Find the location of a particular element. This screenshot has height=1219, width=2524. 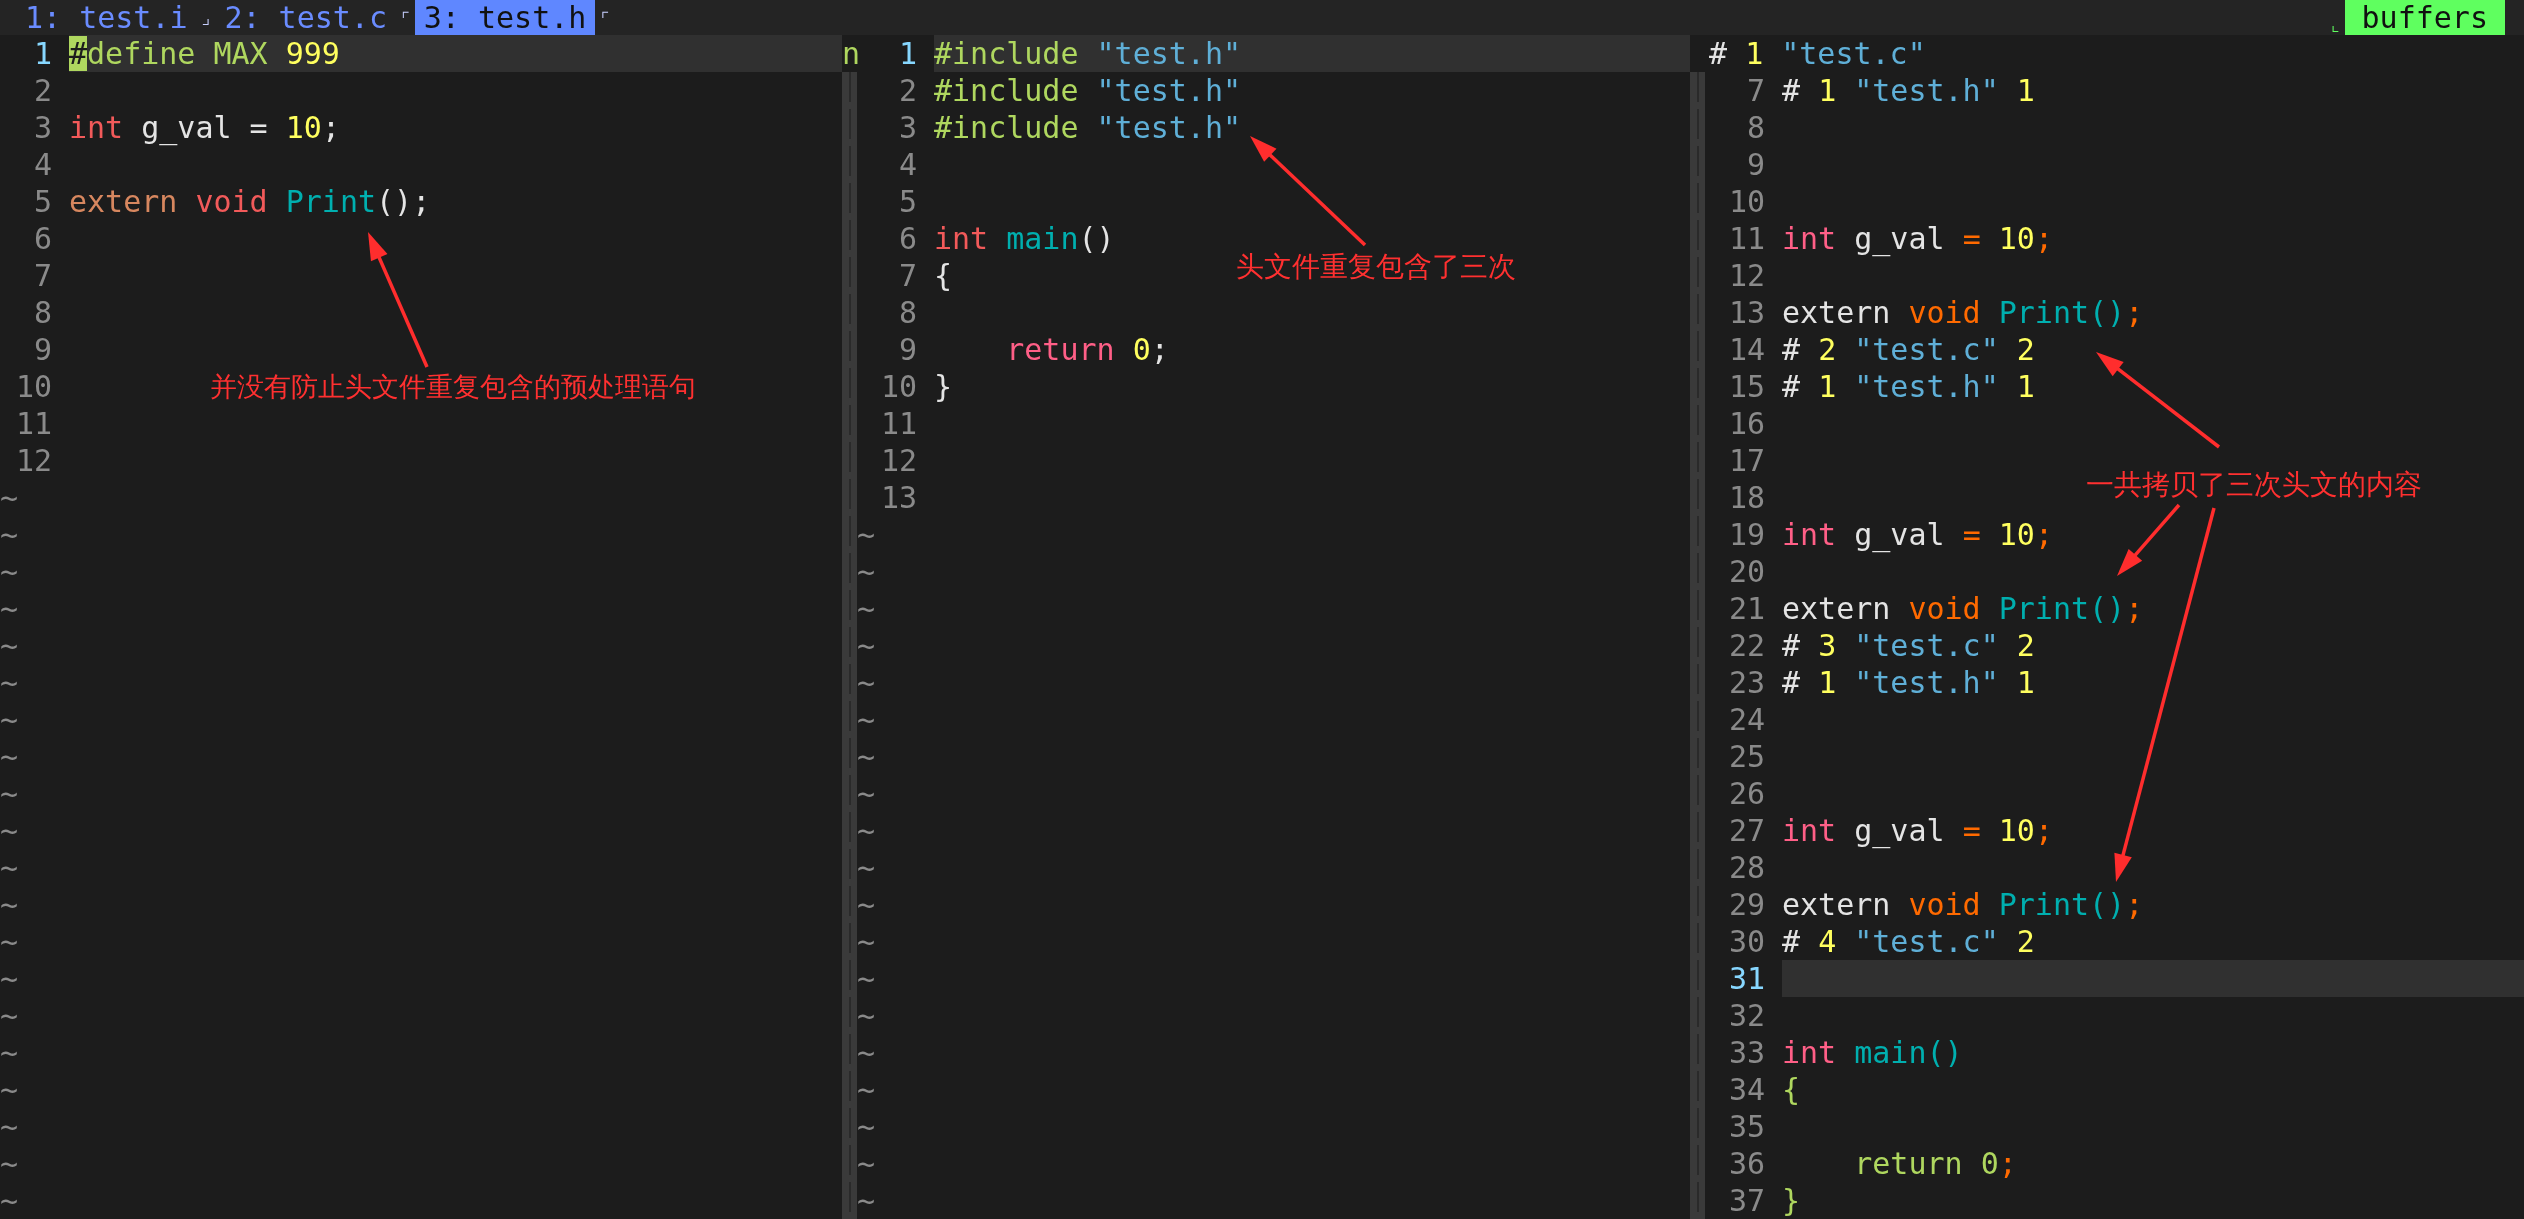

line-number: 16 is located at coordinates (1746, 423).